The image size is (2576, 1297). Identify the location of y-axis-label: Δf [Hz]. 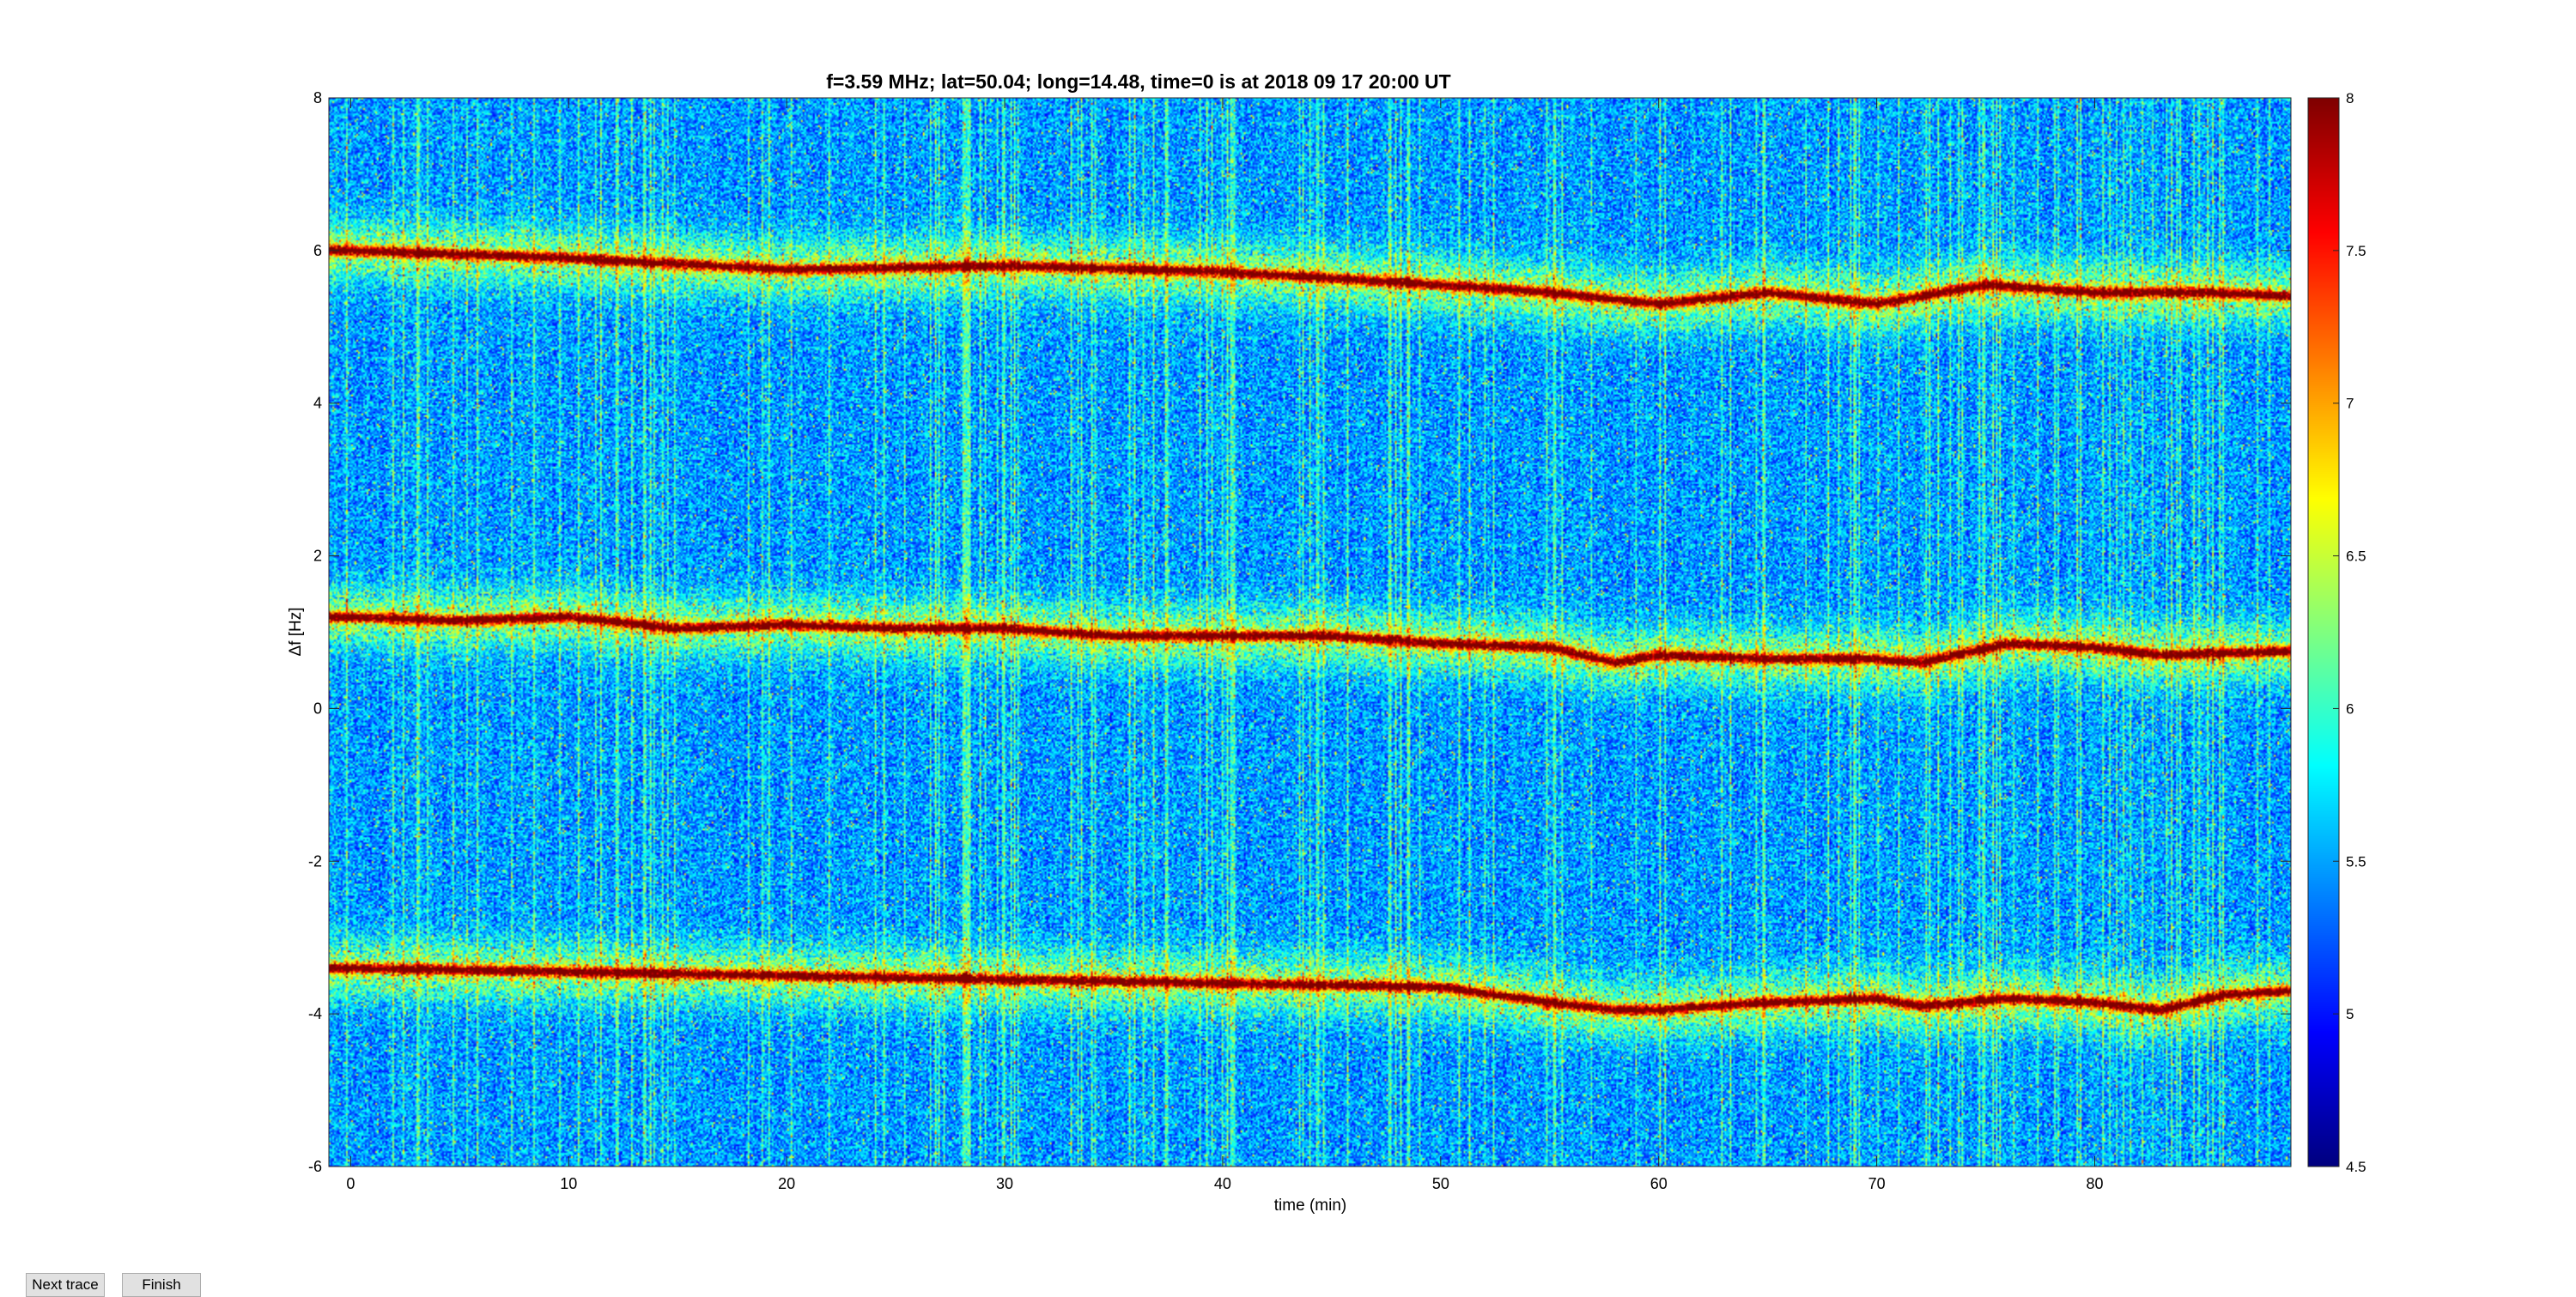
(296, 631).